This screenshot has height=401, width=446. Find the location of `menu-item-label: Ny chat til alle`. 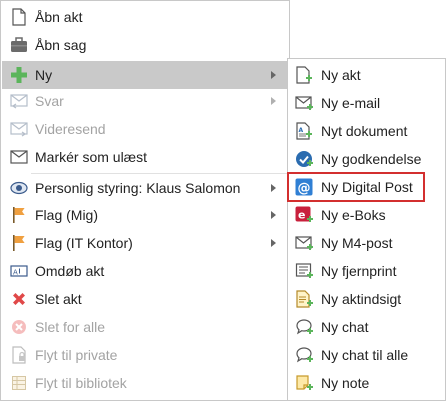

menu-item-label: Ny chat til alle is located at coordinates (365, 355).